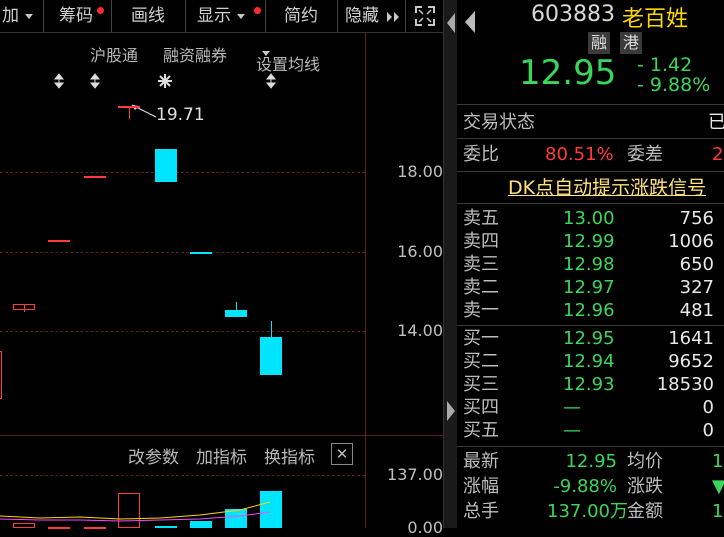 Image resolution: width=724 pixels, height=537 pixels. Describe the element at coordinates (481, 486) in the screenshot. I see `stat-label: 涨幅` at that location.